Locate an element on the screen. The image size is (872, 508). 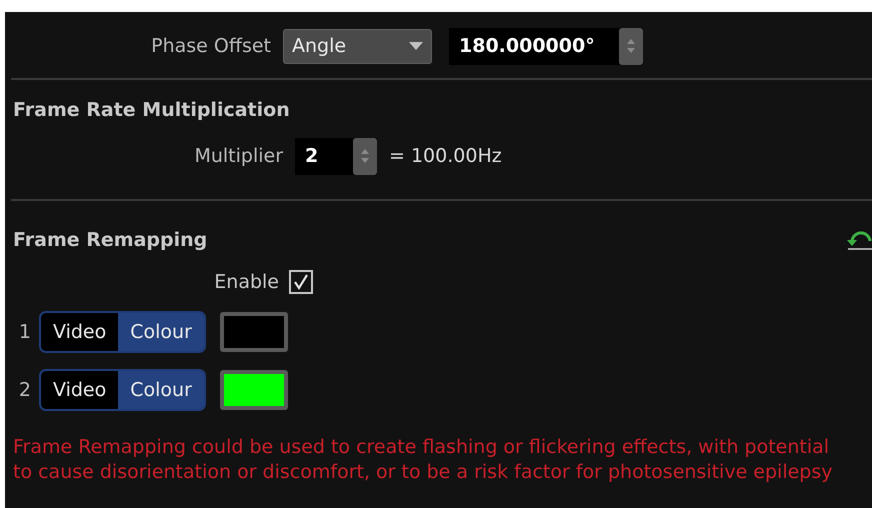
result-text: = 100.00Hz is located at coordinates (445, 156).